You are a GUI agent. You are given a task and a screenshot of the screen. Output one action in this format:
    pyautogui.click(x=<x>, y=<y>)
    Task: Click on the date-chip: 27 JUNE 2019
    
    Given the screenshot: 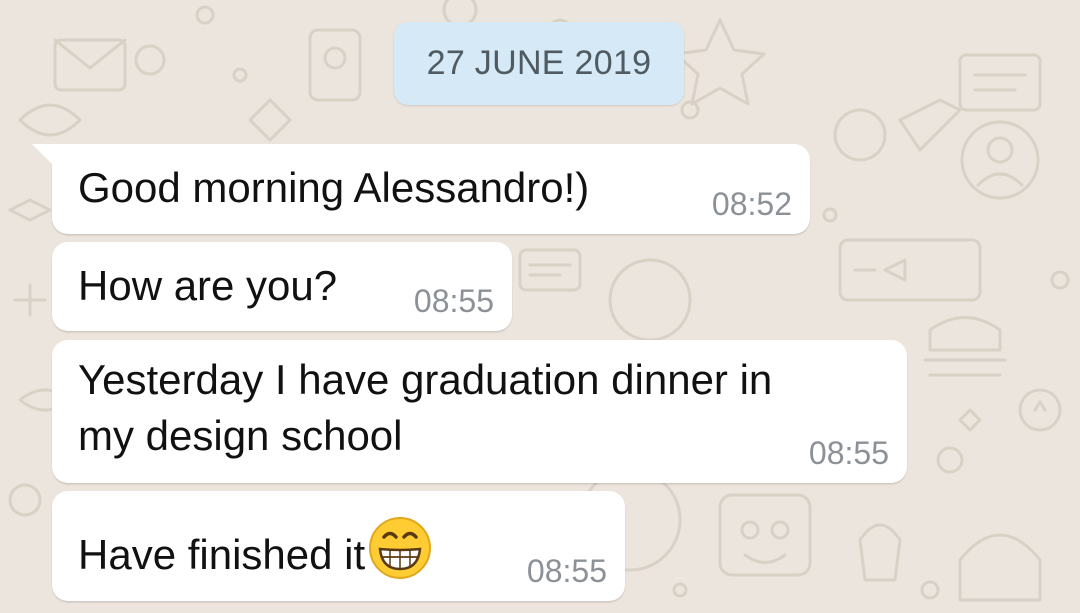 What is the action you would take?
    pyautogui.click(x=539, y=63)
    